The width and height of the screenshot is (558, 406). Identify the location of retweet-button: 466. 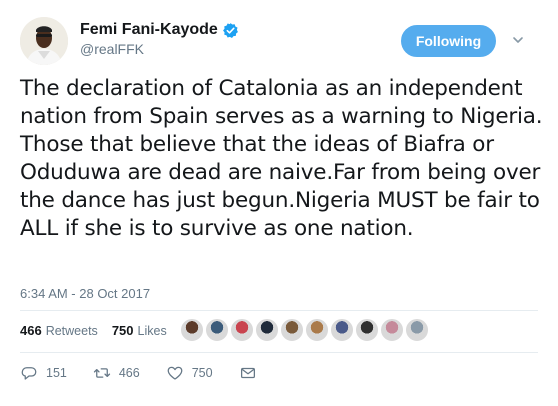
(116, 373).